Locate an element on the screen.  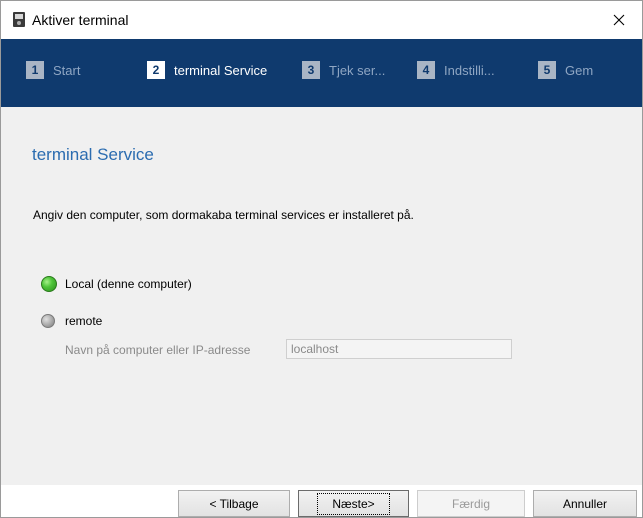
step-number: 5 is located at coordinates (547, 70).